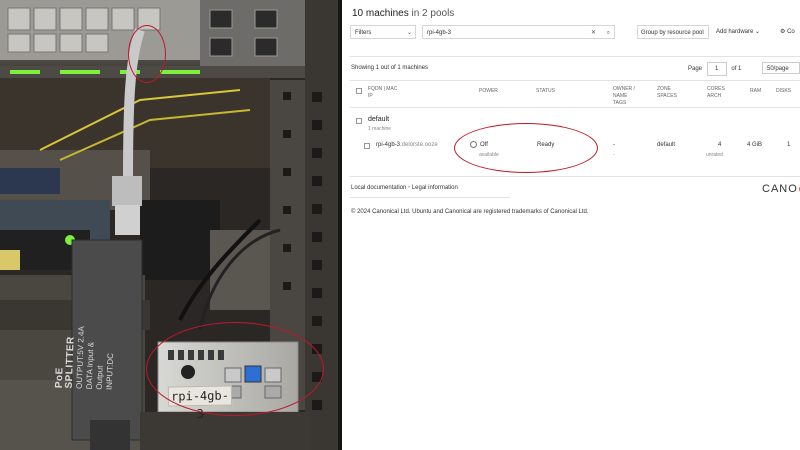 The image size is (800, 450). What do you see at coordinates (390, 68) in the screenshot?
I see `result-count: Showing 1 out of 1 machines` at bounding box center [390, 68].